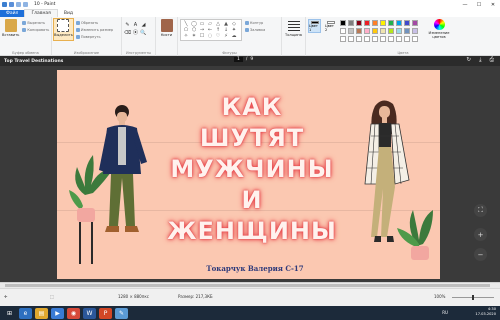  What do you see at coordinates (465, 4) in the screenshot?
I see `minimize-button: —` at bounding box center [465, 4].